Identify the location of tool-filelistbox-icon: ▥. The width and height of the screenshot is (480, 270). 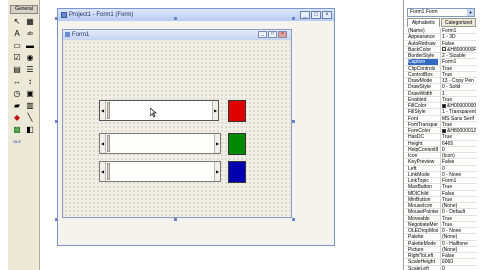
(30, 106).